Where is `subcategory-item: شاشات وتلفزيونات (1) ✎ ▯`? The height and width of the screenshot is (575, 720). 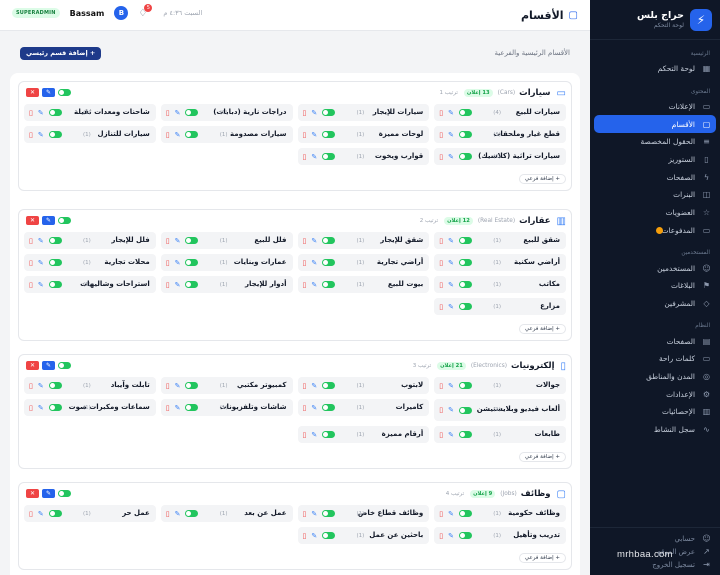 subcategory-item: شاشات وتلفزيونات (1) ✎ ▯ is located at coordinates (226, 407).